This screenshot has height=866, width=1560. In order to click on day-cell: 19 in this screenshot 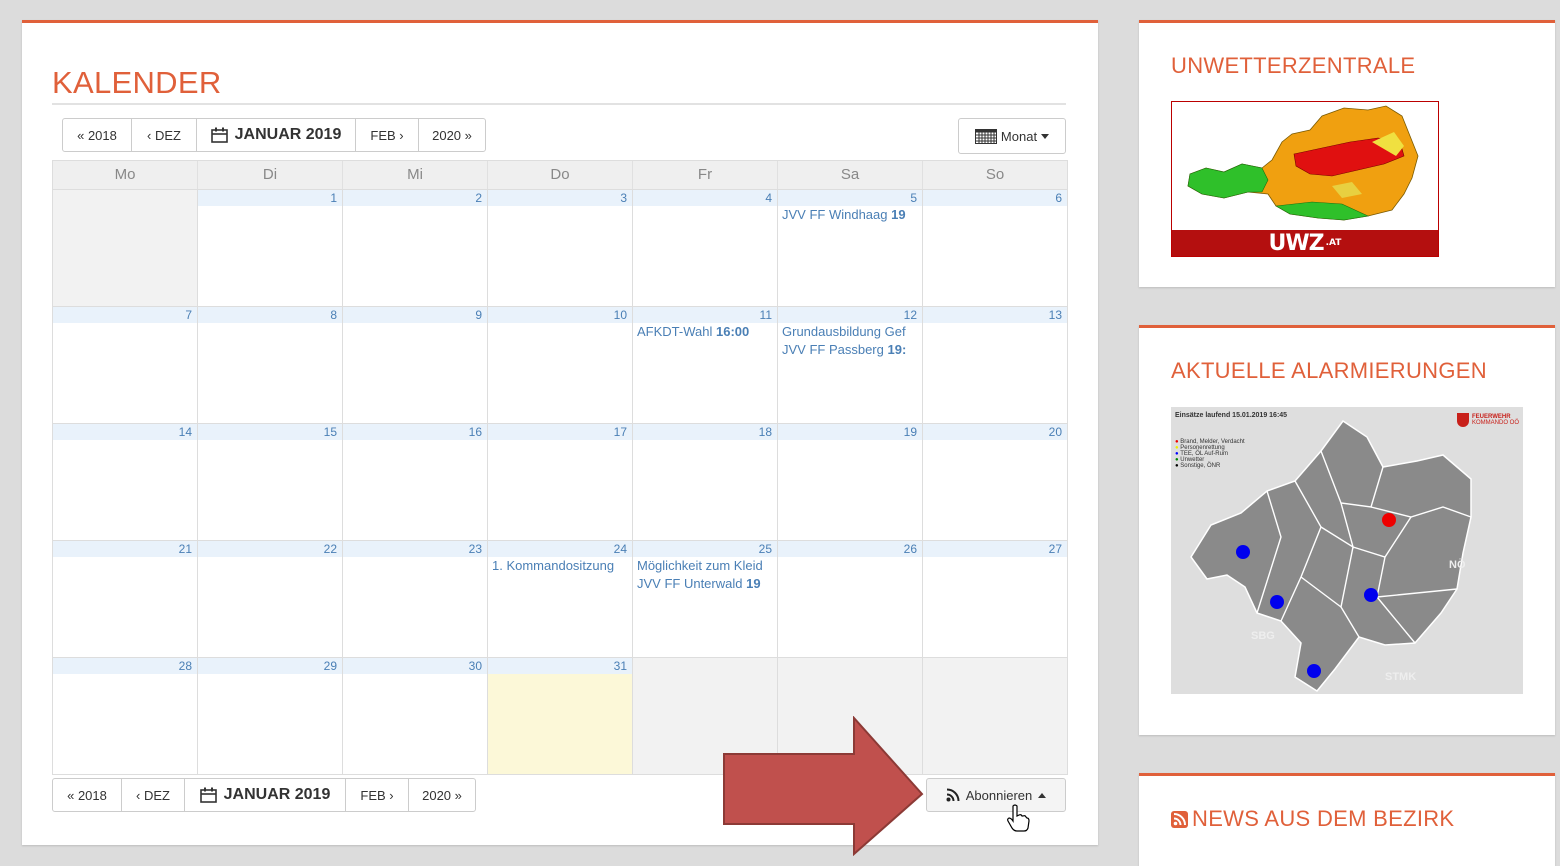, I will do `click(850, 482)`.